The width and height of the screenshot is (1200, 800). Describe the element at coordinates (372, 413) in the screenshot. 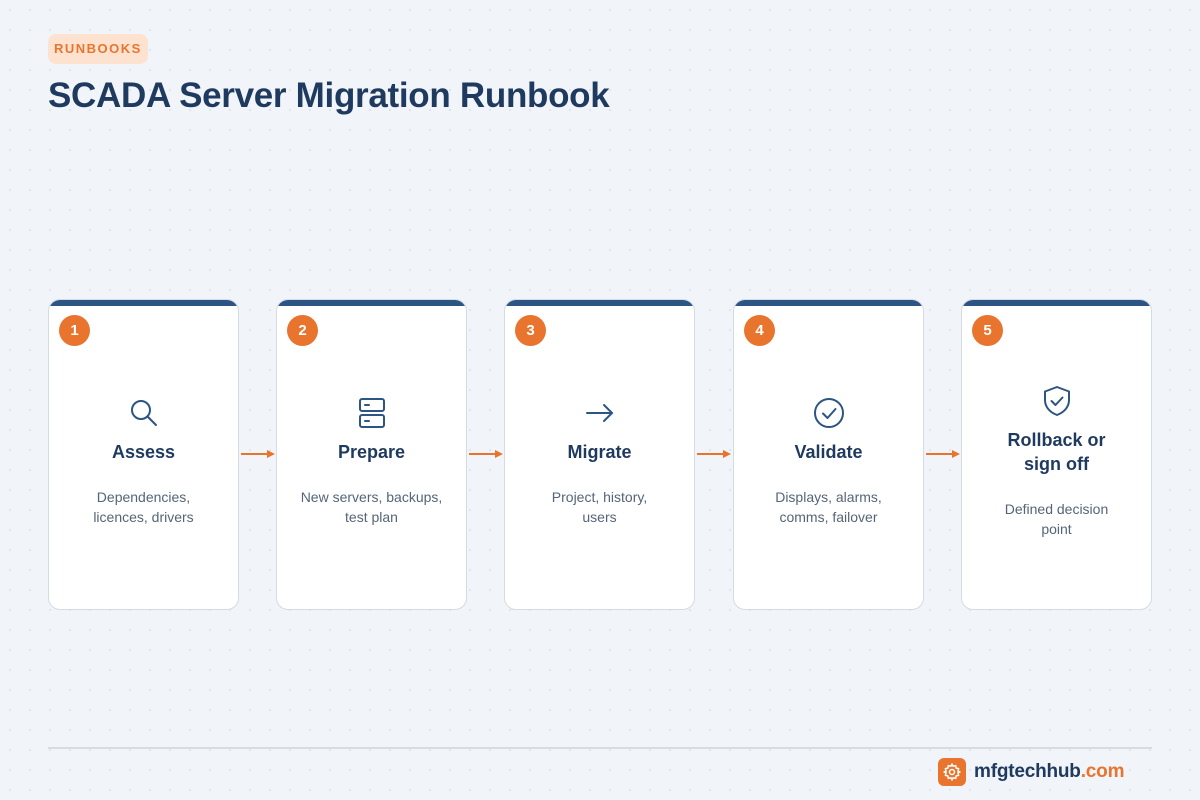

I see `server-icon` at that location.